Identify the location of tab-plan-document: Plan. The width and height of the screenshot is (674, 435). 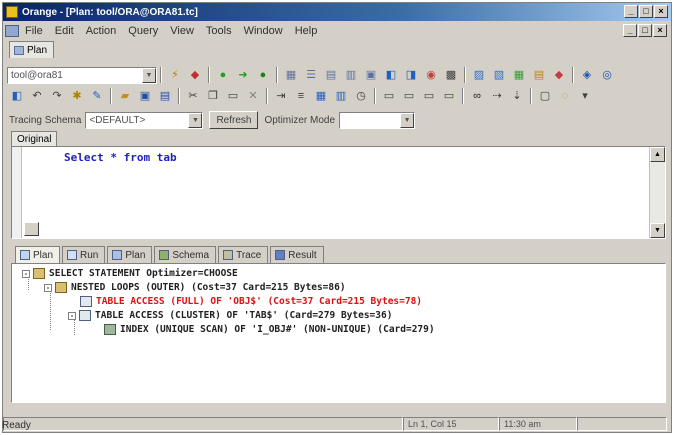
(32, 49).